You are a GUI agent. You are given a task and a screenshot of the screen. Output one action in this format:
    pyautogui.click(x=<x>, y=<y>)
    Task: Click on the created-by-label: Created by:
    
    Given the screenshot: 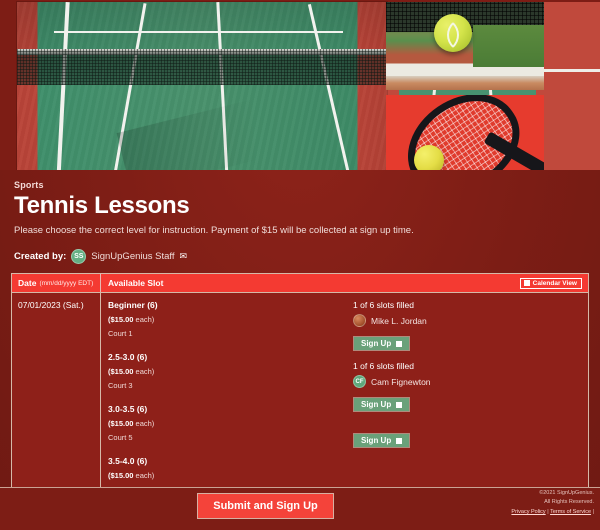 What is the action you would take?
    pyautogui.click(x=40, y=256)
    